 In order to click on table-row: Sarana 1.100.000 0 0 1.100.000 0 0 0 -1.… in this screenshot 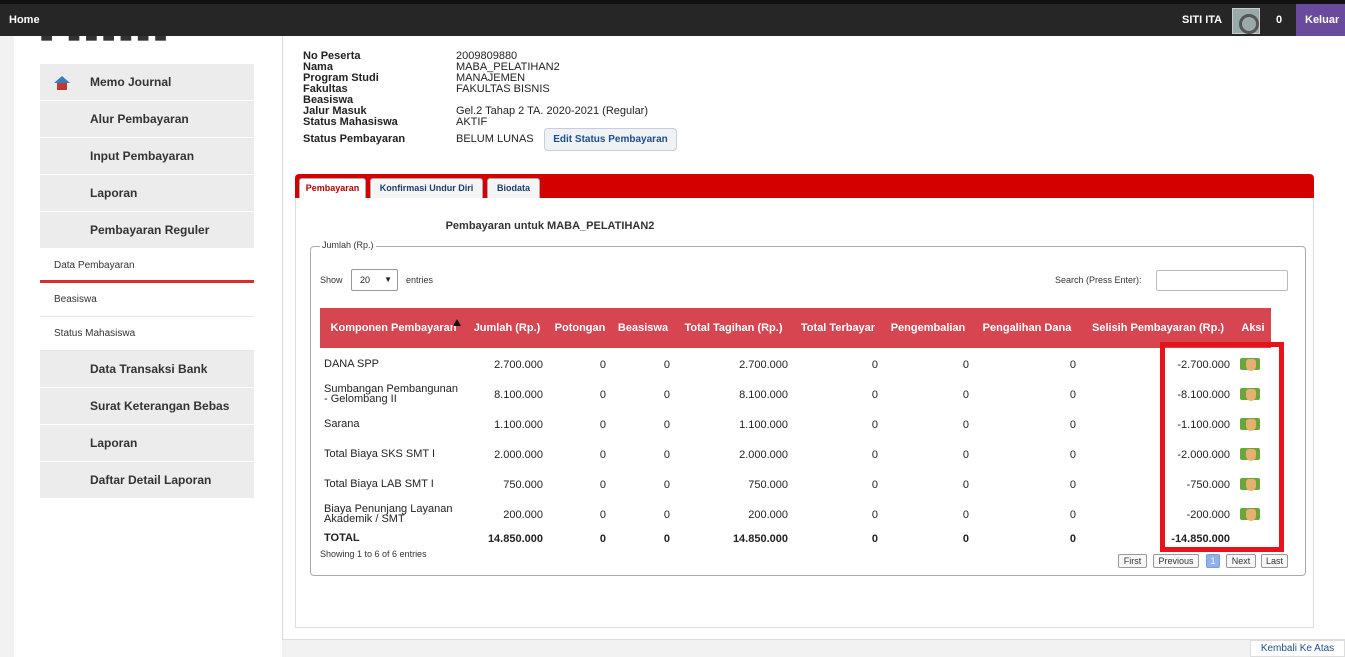, I will do `click(795, 424)`.